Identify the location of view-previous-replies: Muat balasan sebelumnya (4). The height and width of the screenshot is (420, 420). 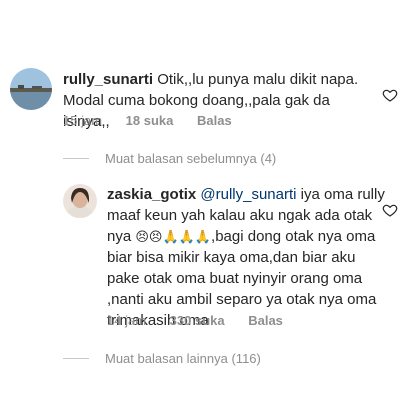
(169, 158).